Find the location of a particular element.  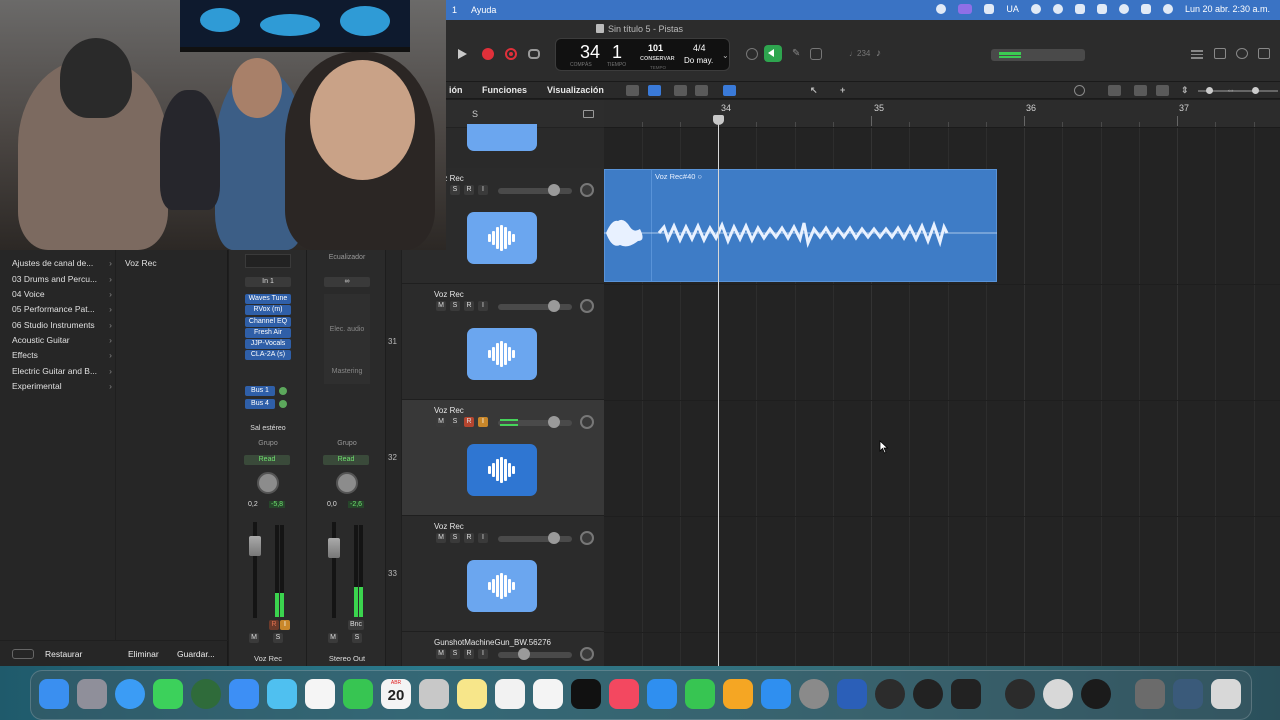

channel-name: Stereo Out is located at coordinates (347, 658).